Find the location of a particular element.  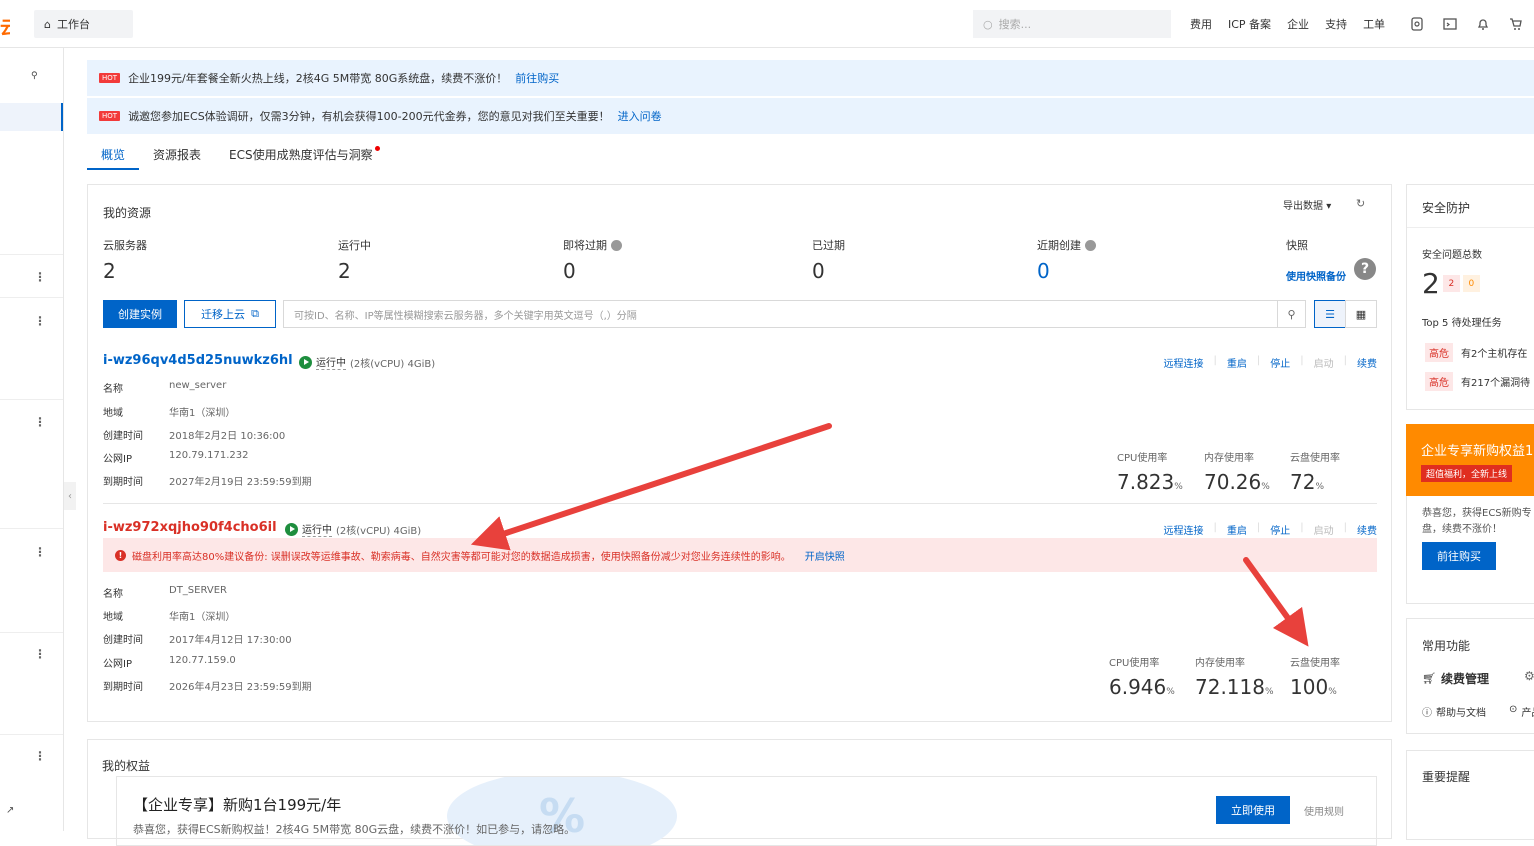

help-circle-icon: ? is located at coordinates (1365, 269).